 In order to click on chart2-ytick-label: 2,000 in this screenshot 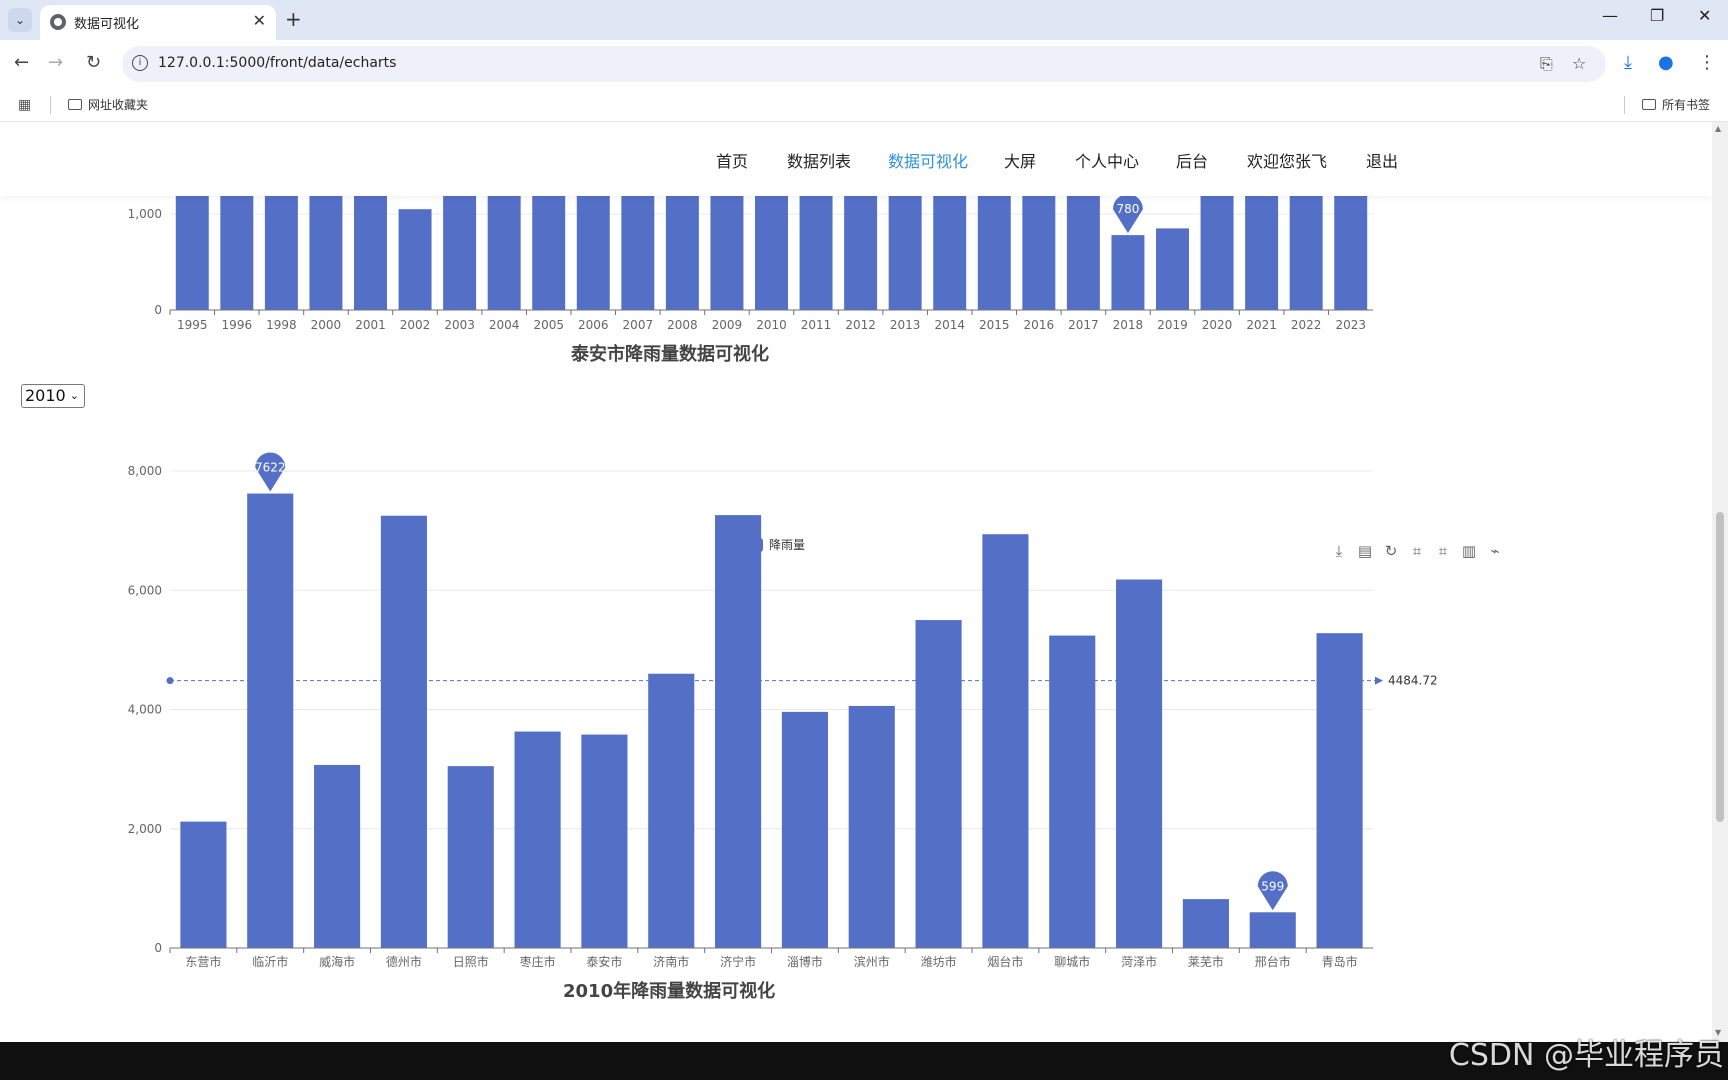, I will do `click(145, 829)`.